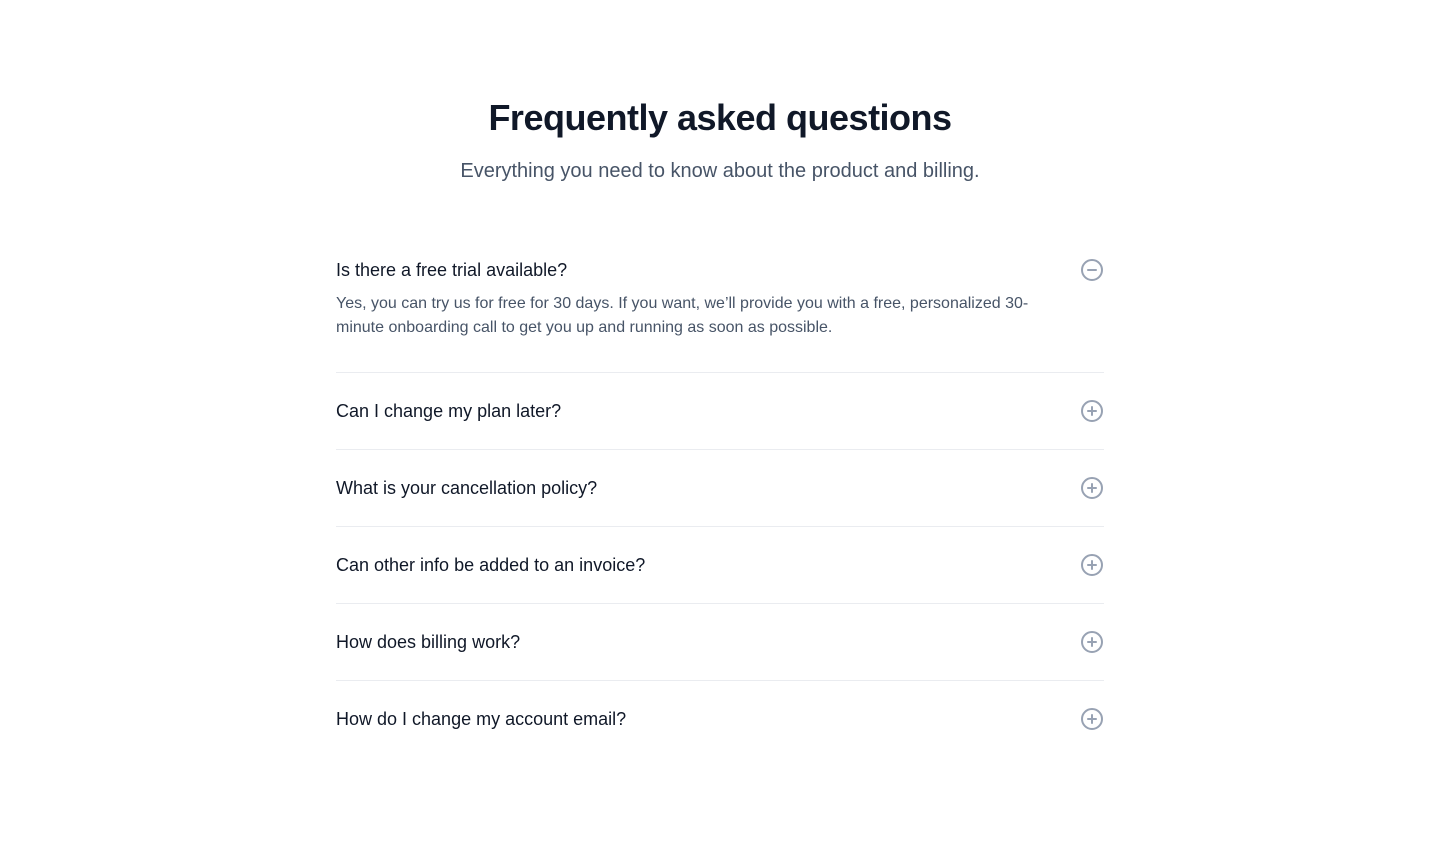 This screenshot has width=1440, height=854. Describe the element at coordinates (481, 719) in the screenshot. I see `faq-question: How do I change my account email?` at that location.